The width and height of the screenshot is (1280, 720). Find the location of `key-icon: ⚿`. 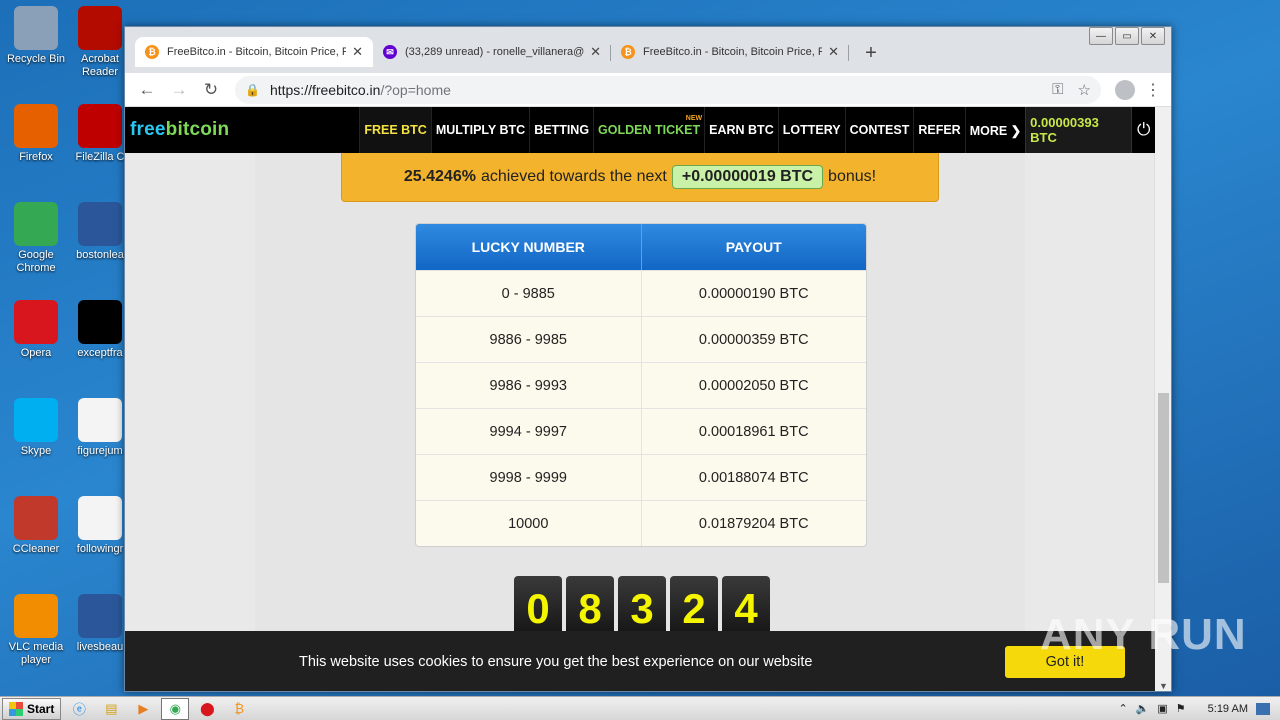

key-icon: ⚿ is located at coordinates (1057, 90).